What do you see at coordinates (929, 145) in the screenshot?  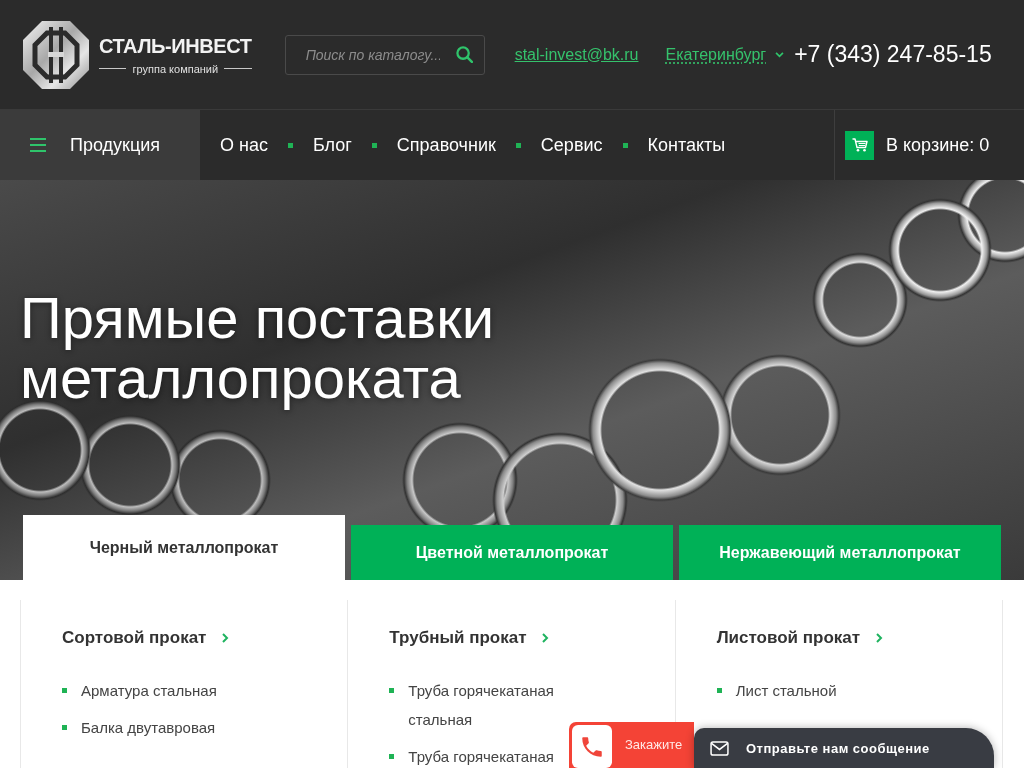 I see `cart-link: В корзине: 0` at bounding box center [929, 145].